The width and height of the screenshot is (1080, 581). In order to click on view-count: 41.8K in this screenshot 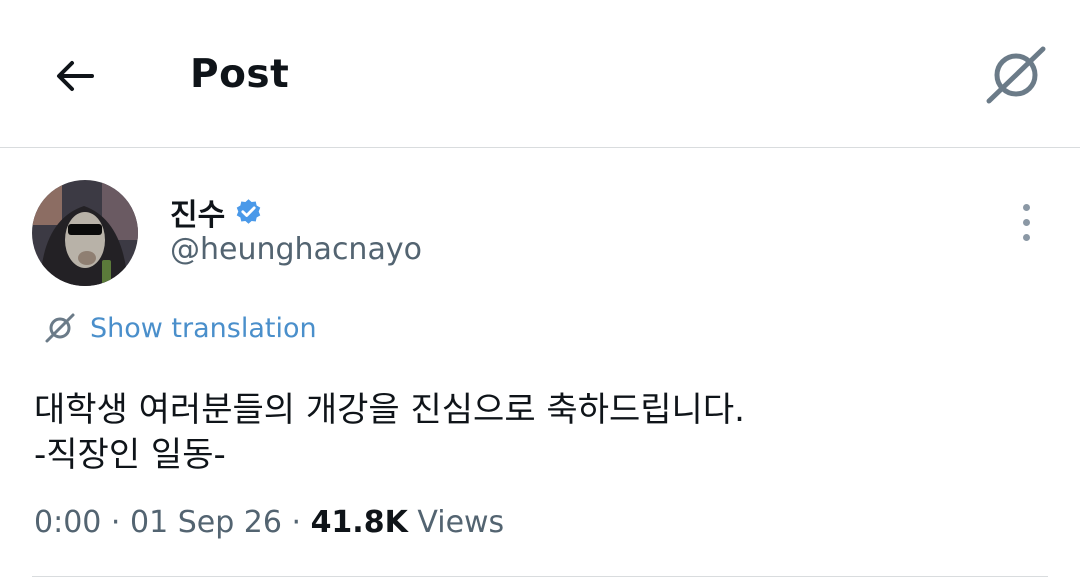, I will do `click(359, 522)`.